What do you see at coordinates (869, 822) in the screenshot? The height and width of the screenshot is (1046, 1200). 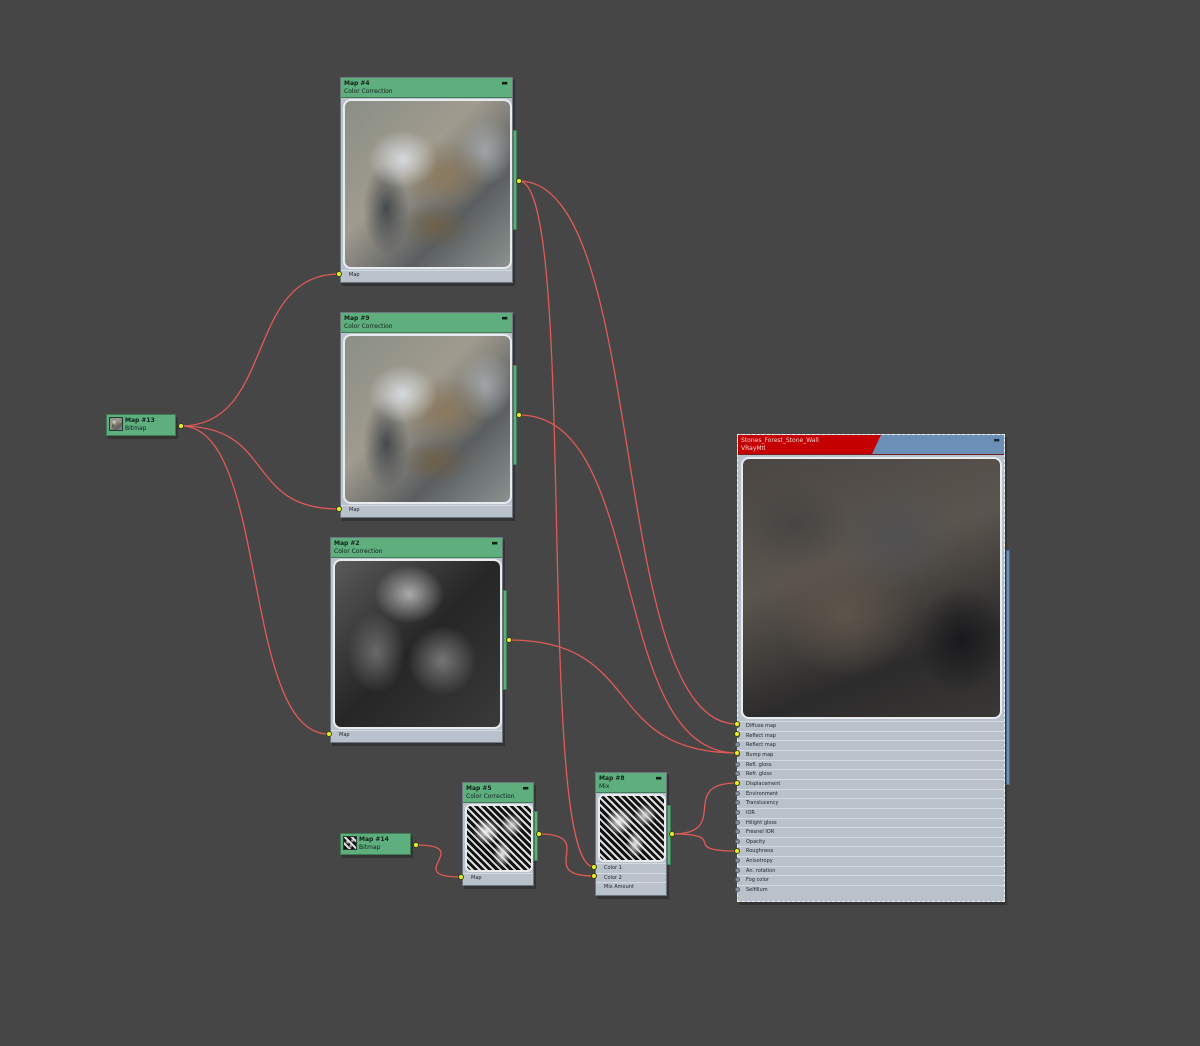 I see `material-slot: Hilight gloss` at bounding box center [869, 822].